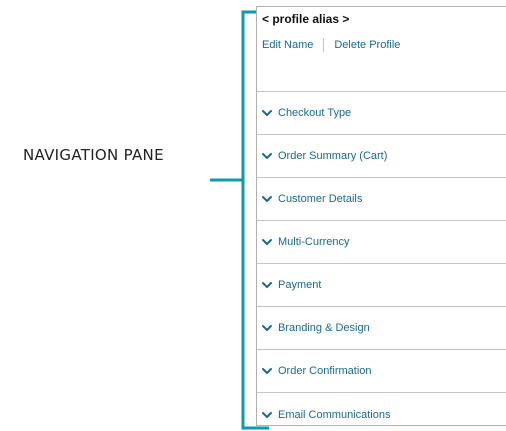  Describe the element at coordinates (381, 113) in the screenshot. I see `nav-item-checkout-type: Checkout Type` at that location.